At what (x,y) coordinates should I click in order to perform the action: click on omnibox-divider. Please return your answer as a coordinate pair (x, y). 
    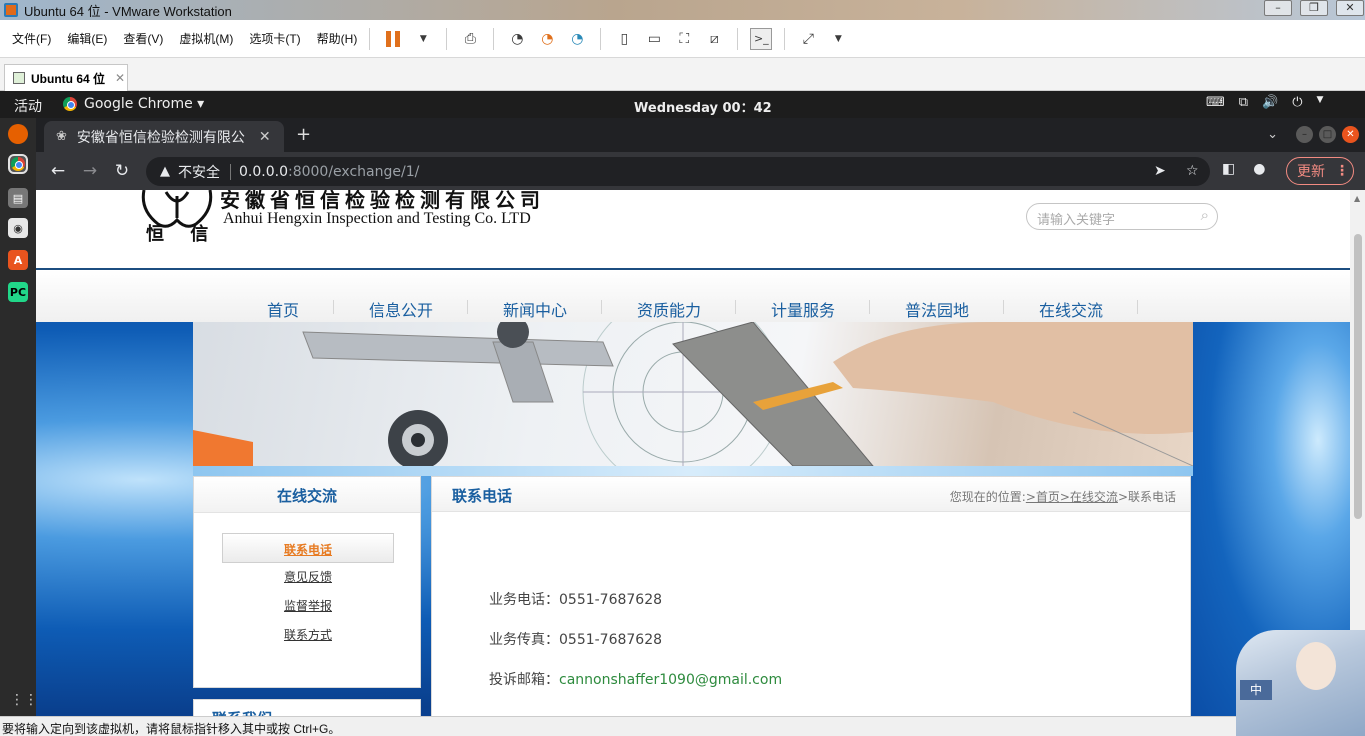
    Looking at the image, I should click on (230, 171).